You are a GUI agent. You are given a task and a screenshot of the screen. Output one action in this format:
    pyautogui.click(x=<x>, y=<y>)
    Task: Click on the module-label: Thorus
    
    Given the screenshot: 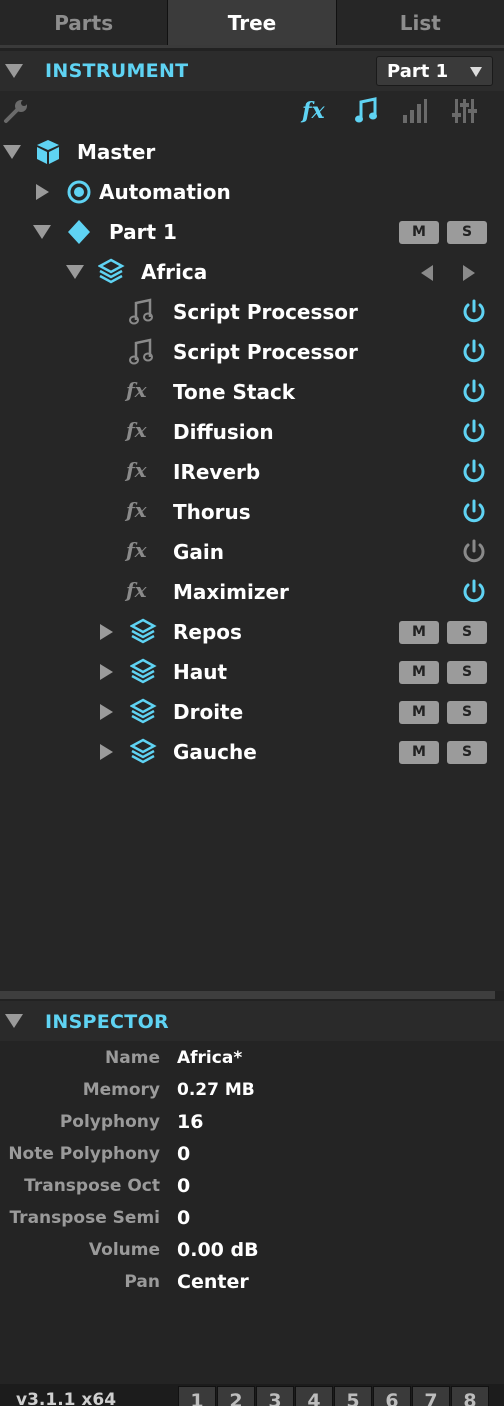 What is the action you would take?
    pyautogui.click(x=212, y=512)
    